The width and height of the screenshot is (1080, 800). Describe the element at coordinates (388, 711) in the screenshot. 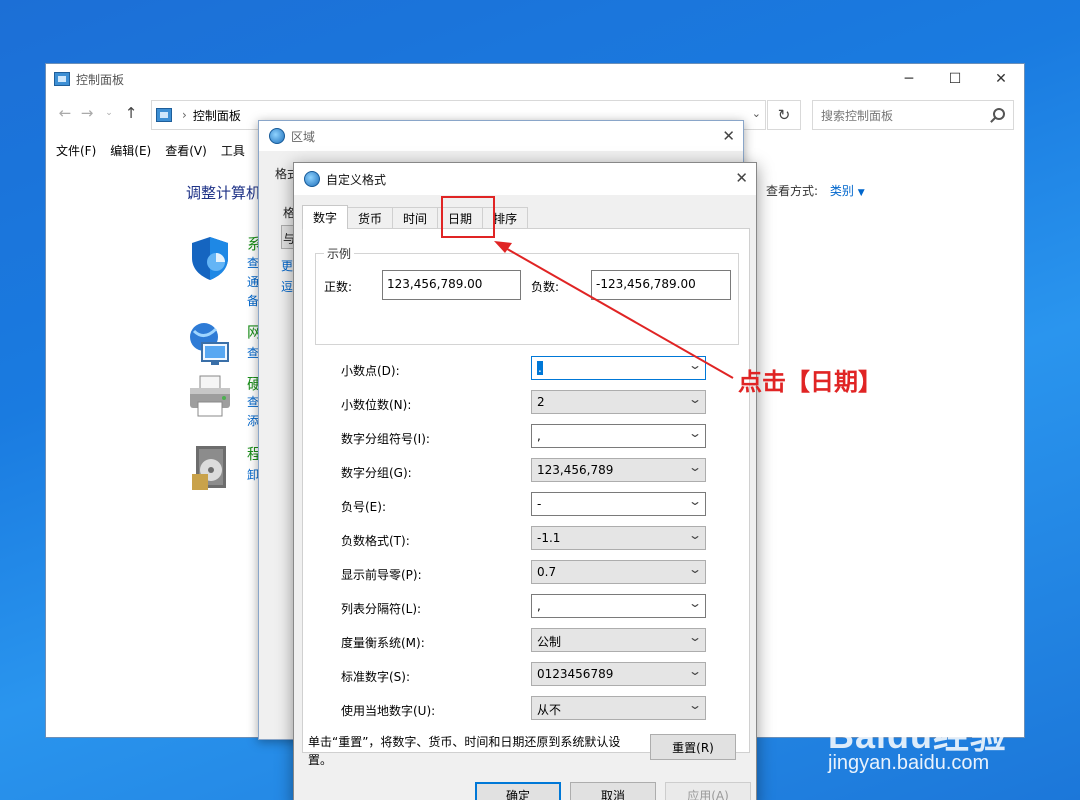

I see `native-digits-label: 使用当地数字(U):` at that location.